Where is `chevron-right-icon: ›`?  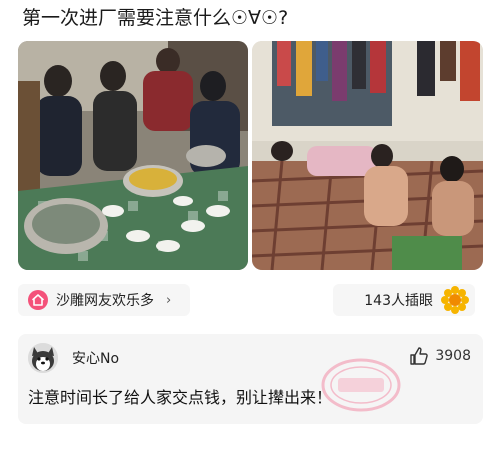 chevron-right-icon: › is located at coordinates (169, 300).